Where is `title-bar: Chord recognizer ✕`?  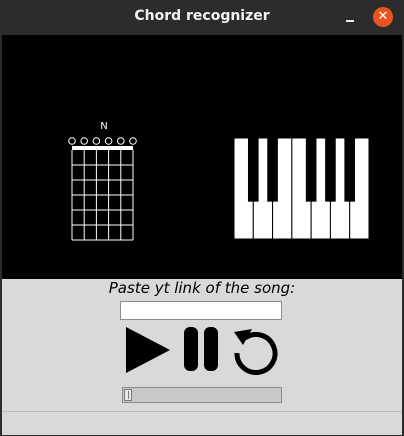 title-bar: Chord recognizer ✕ is located at coordinates (202, 17).